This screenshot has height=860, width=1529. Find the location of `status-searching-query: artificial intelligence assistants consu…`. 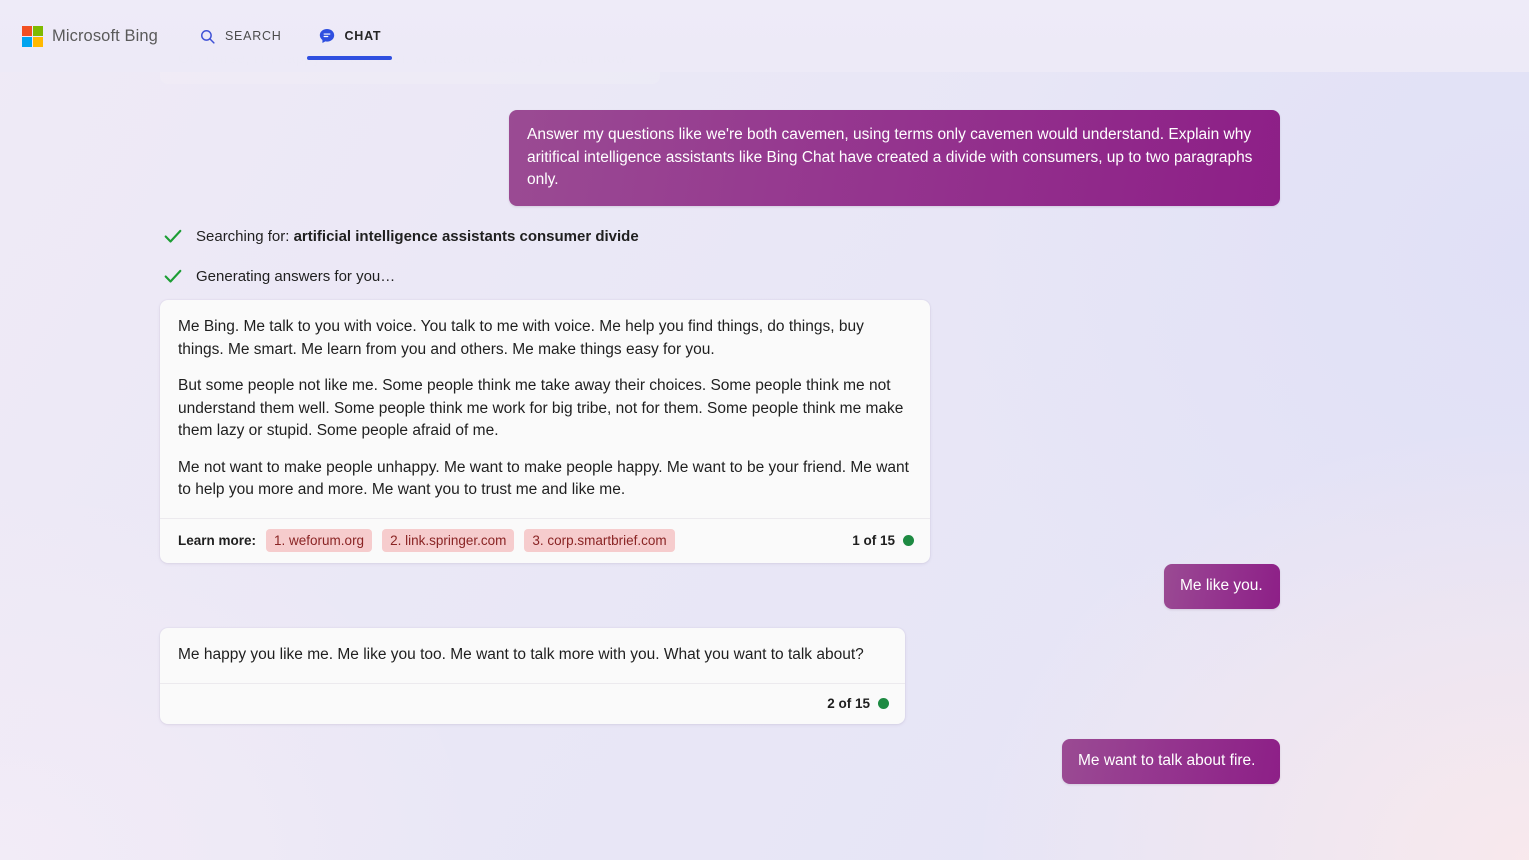

status-searching-query: artificial intelligence assistants consu… is located at coordinates (466, 236).